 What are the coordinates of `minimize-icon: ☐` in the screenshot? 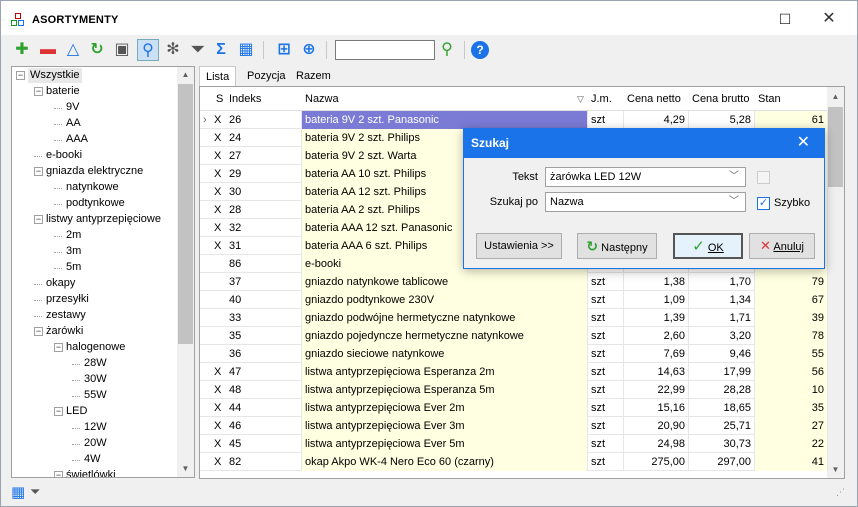 It's located at (785, 19).